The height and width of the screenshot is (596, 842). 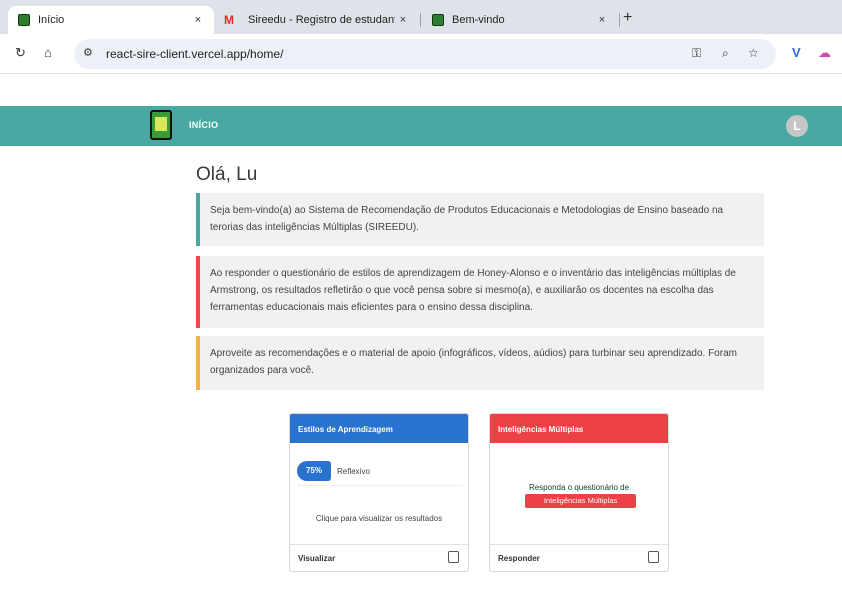 I want to click on page-title: Olá, Lu, so click(x=227, y=174).